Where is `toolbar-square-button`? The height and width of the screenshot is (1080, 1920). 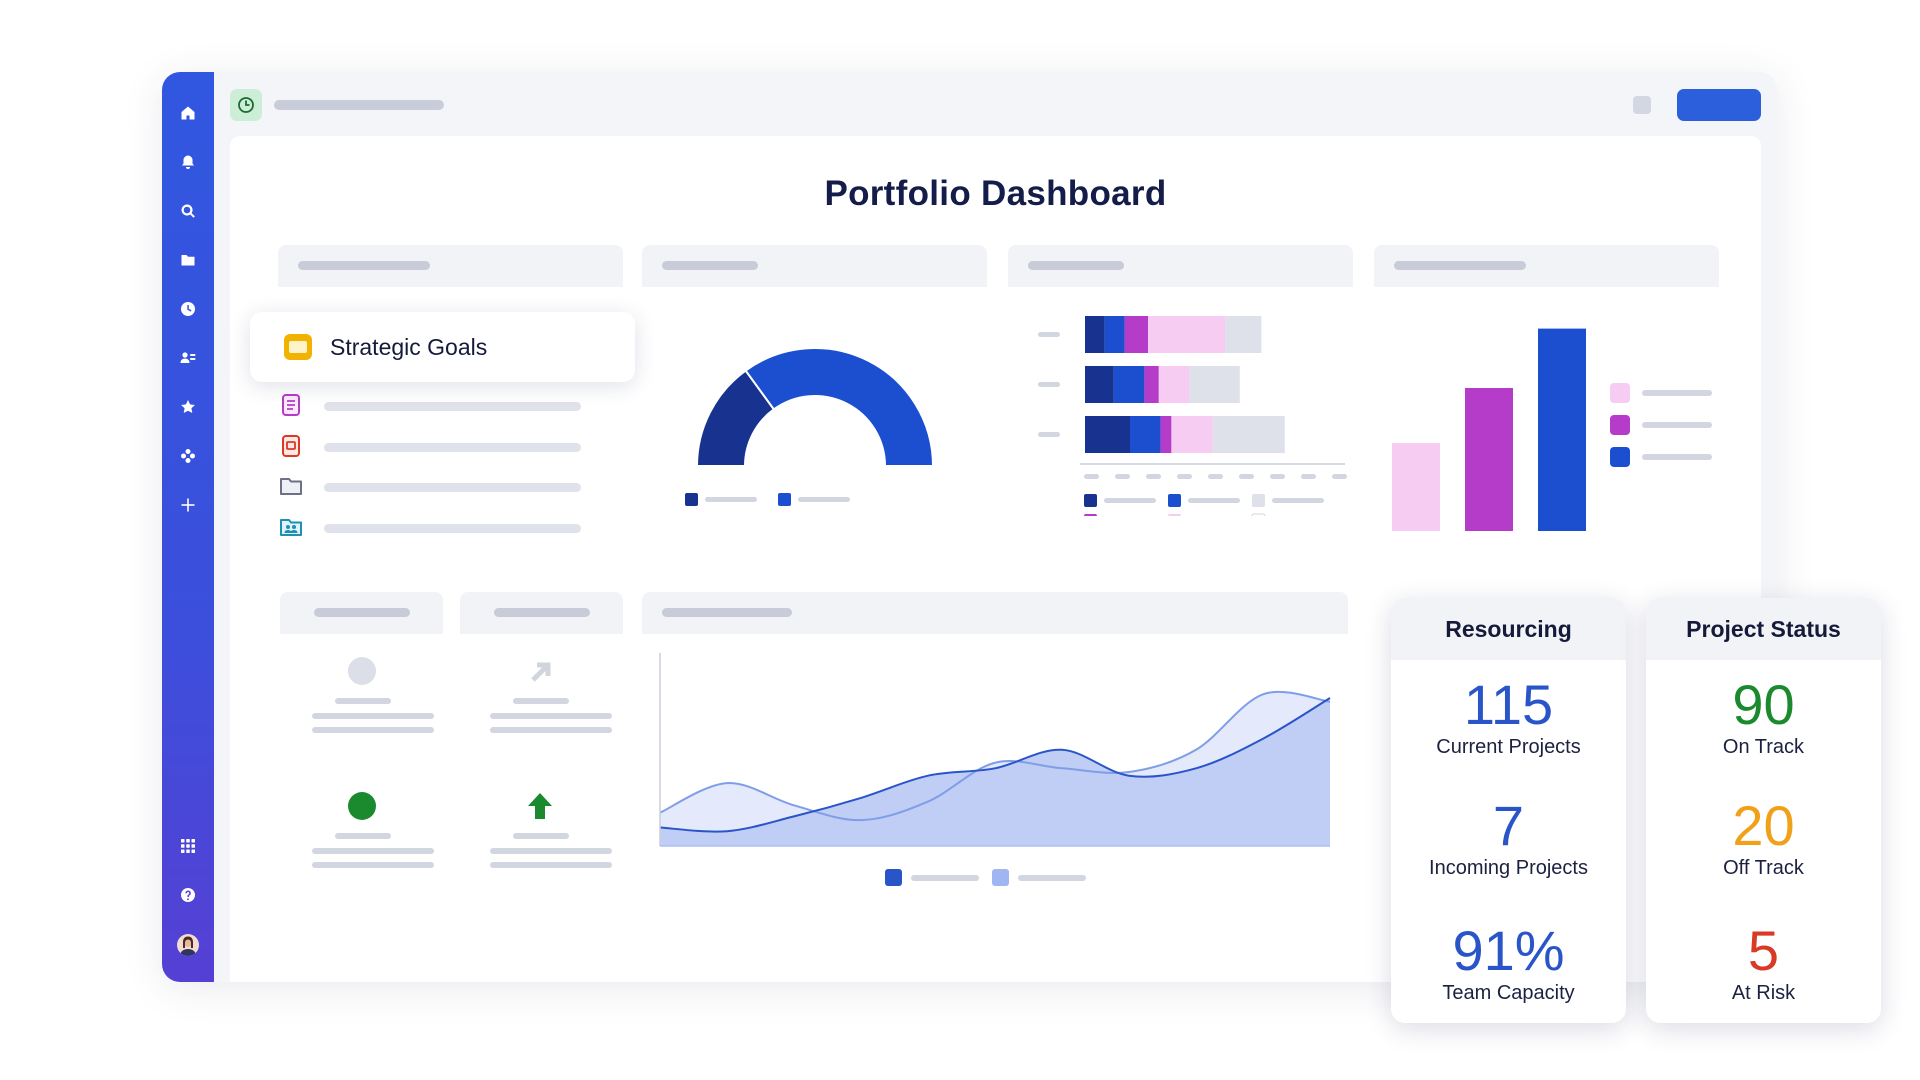
toolbar-square-button is located at coordinates (1642, 105).